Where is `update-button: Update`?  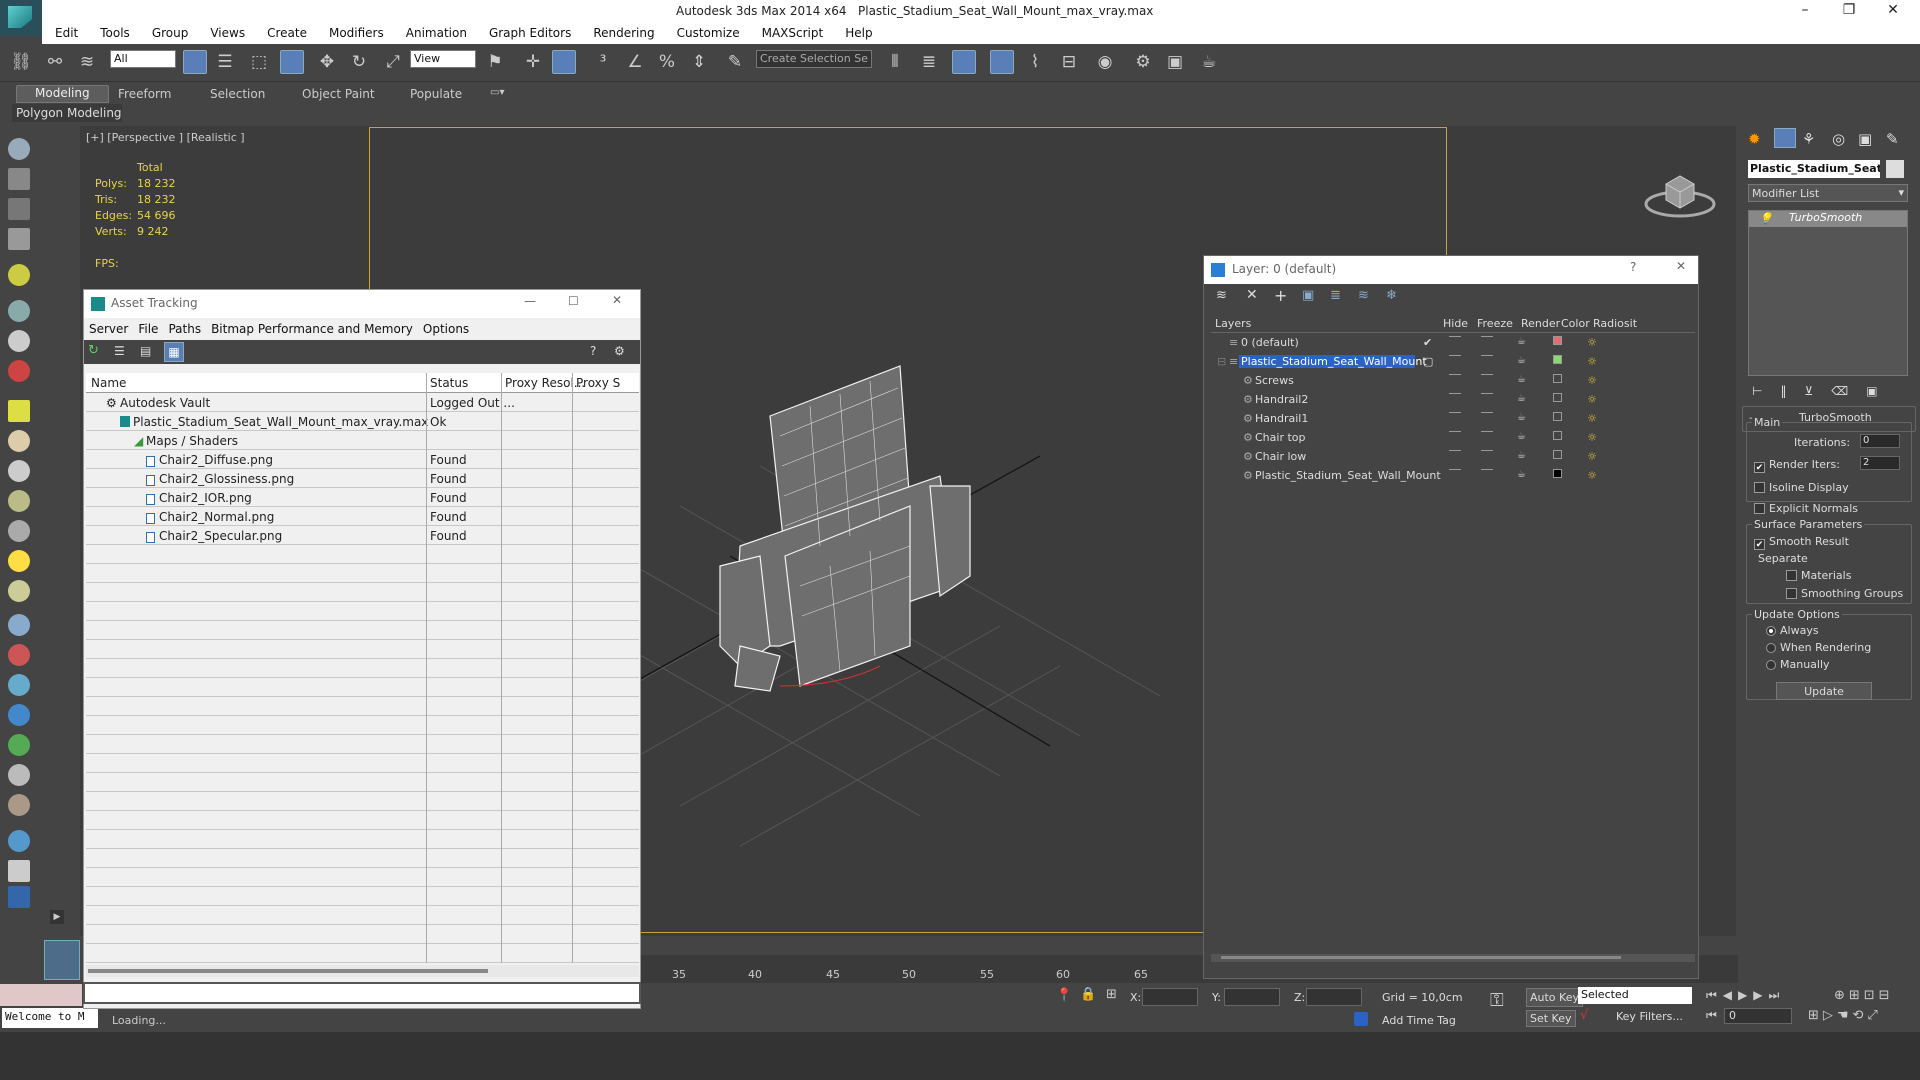
update-button: Update is located at coordinates (1824, 691).